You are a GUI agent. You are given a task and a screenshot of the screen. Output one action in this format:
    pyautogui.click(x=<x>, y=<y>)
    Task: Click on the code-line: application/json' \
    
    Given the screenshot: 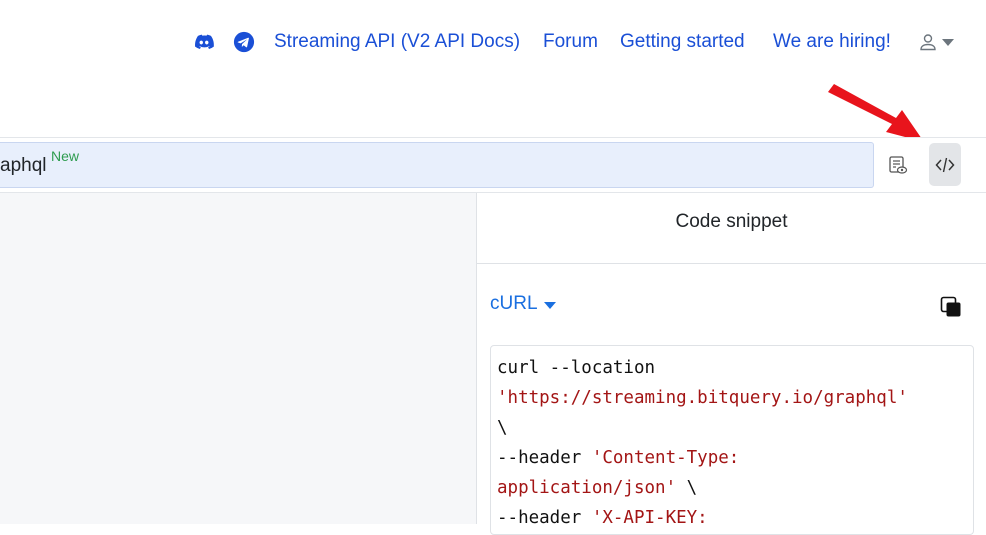 What is the action you would take?
    pyautogui.click(x=732, y=488)
    